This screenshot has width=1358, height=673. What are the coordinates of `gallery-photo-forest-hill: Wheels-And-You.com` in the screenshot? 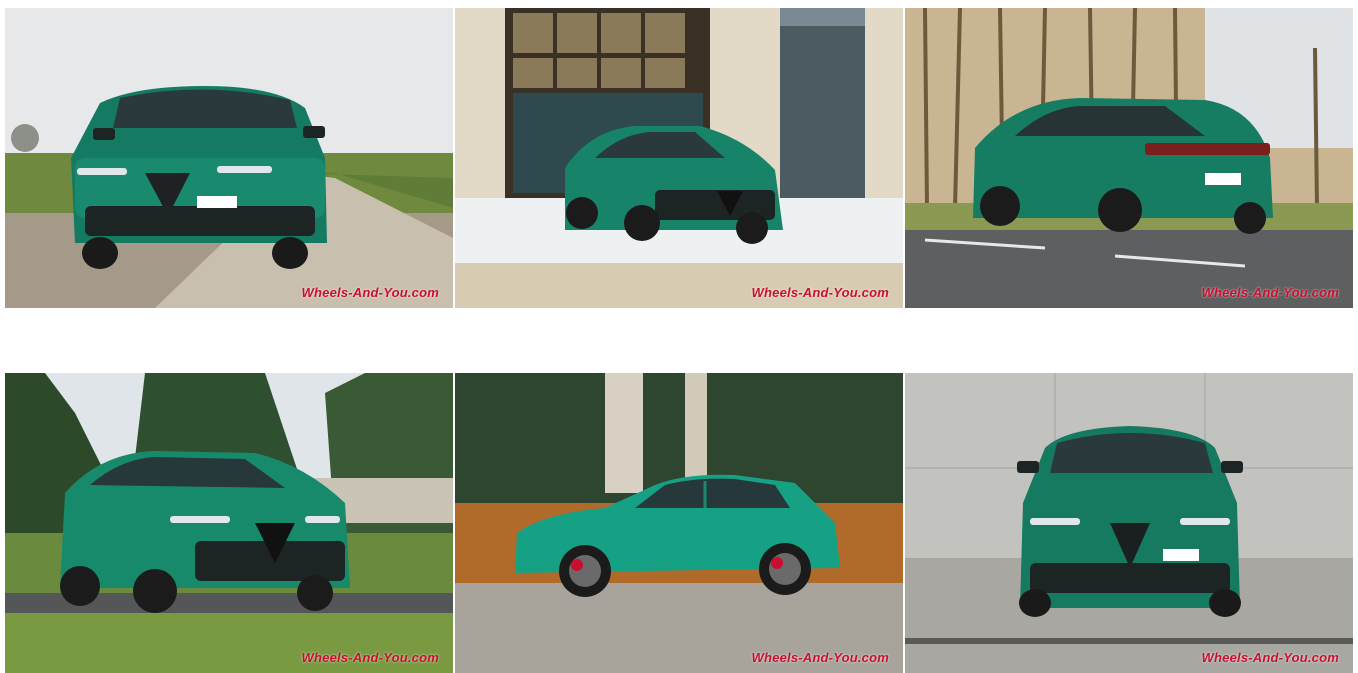 It's located at (229, 523).